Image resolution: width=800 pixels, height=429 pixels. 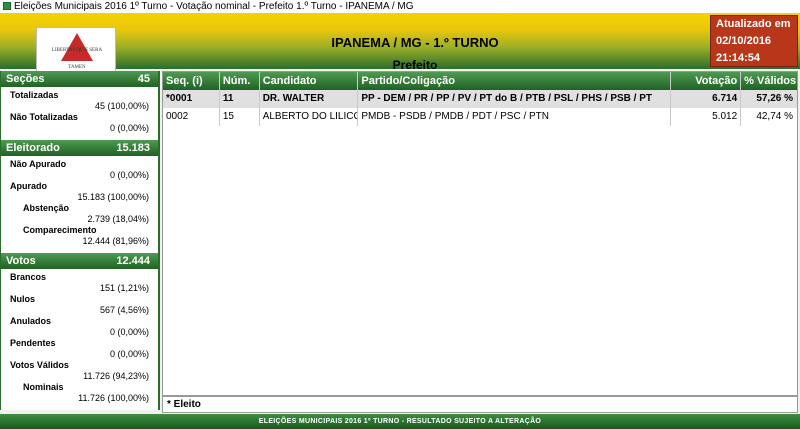 What do you see at coordinates (23, 299) in the screenshot?
I see `nulos-label: Nulos` at bounding box center [23, 299].